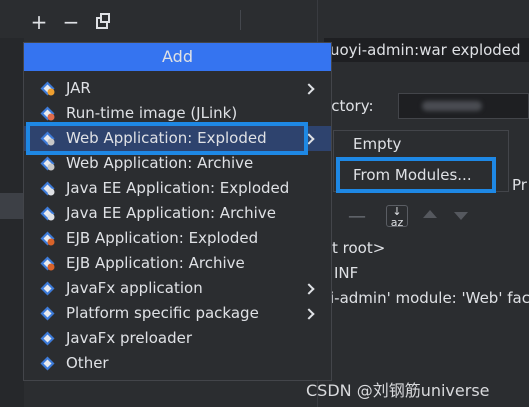  Describe the element at coordinates (162, 313) in the screenshot. I see `menu-item-label: Platform specific package` at that location.